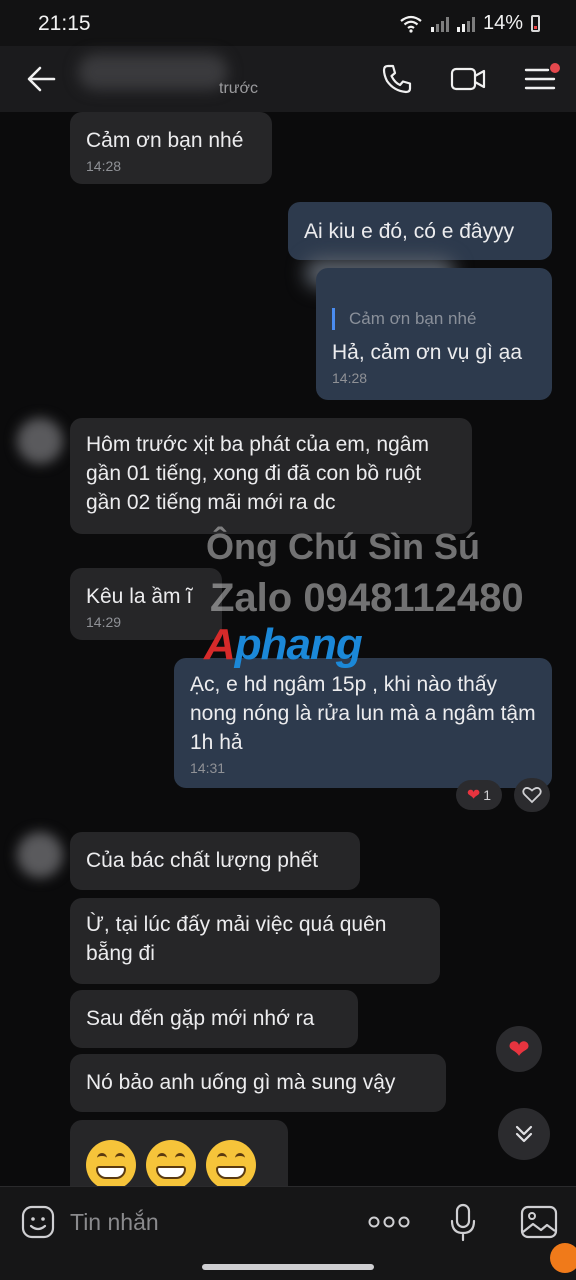  I want to click on reaction-badge: ❤ 1, so click(479, 795).